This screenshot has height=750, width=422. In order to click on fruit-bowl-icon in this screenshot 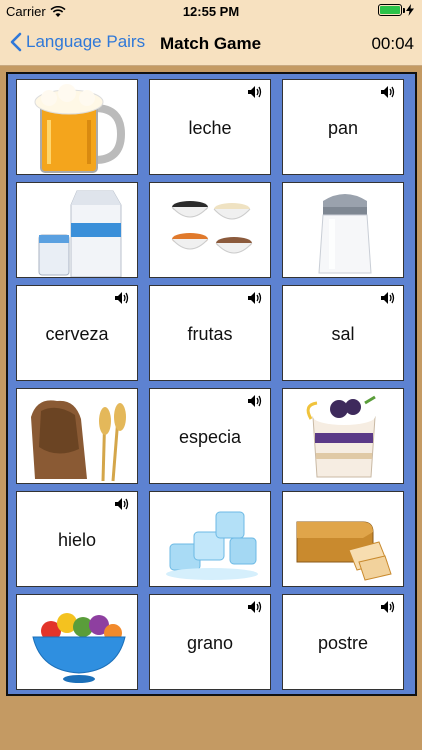, I will do `click(79, 648)`.